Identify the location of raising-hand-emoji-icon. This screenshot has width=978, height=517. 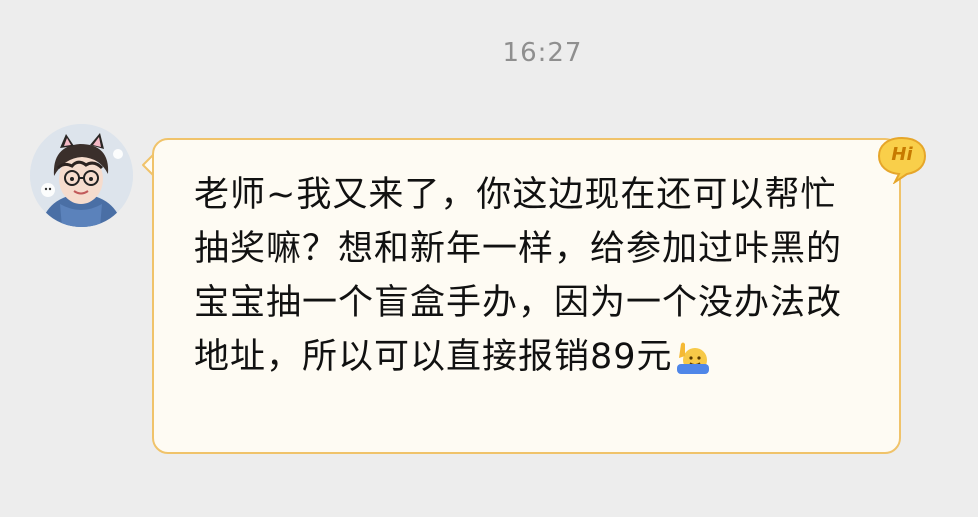
(693, 355).